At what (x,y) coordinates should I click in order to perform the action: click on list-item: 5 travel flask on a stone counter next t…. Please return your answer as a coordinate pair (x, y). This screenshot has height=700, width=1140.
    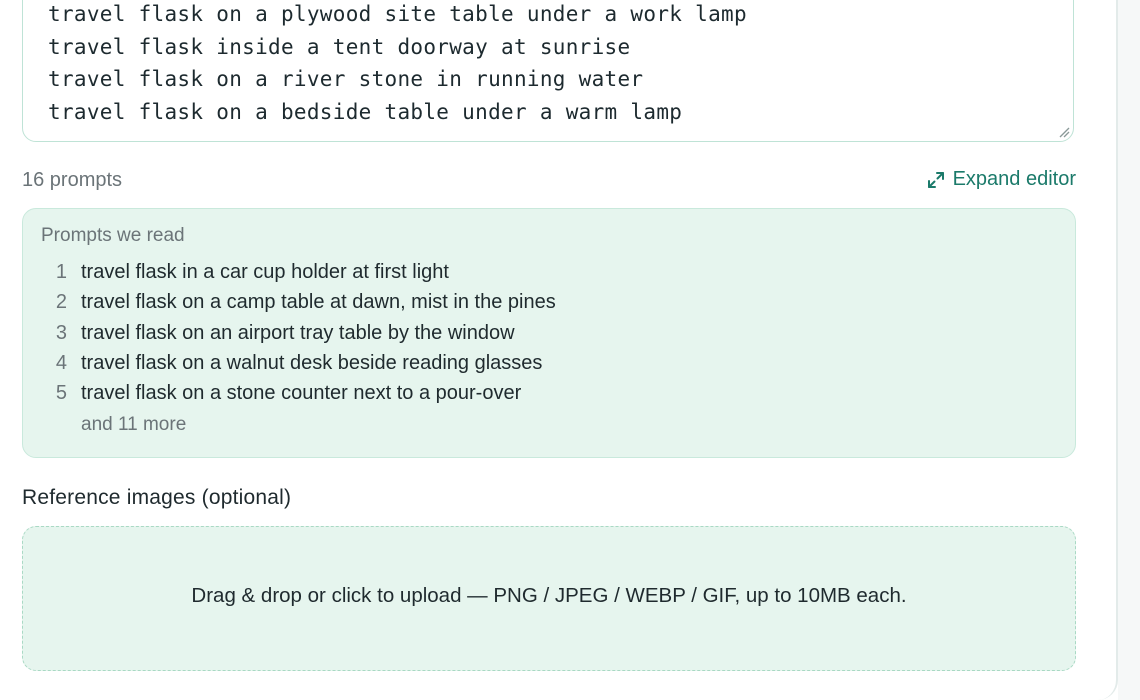
    Looking at the image, I should click on (298, 393).